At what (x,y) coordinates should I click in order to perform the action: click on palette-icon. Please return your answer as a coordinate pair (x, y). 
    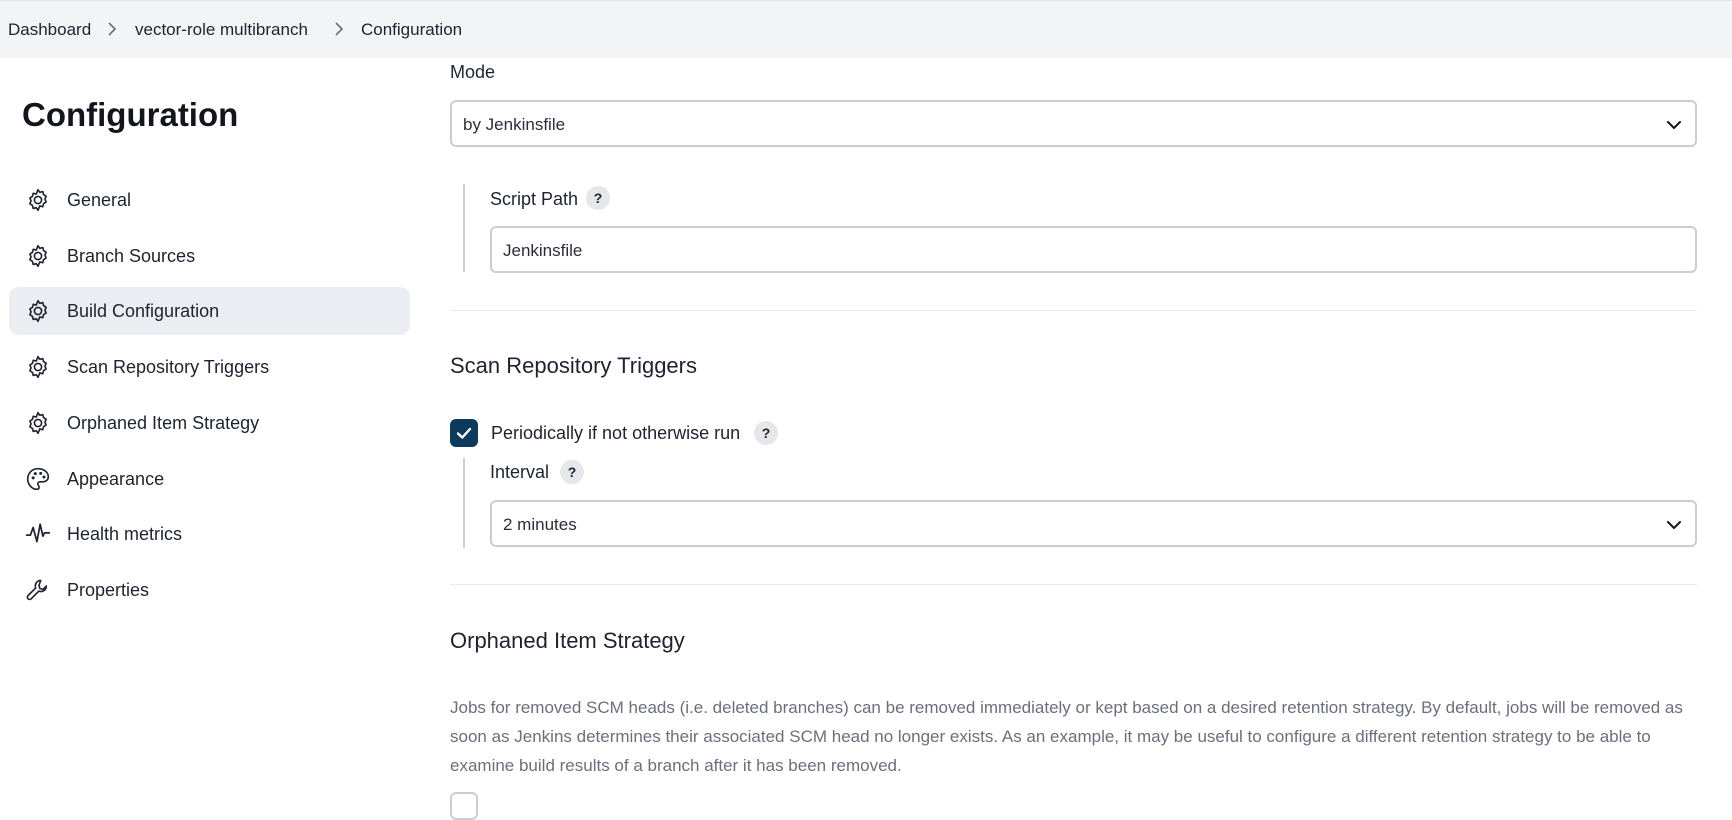
    Looking at the image, I should click on (38, 479).